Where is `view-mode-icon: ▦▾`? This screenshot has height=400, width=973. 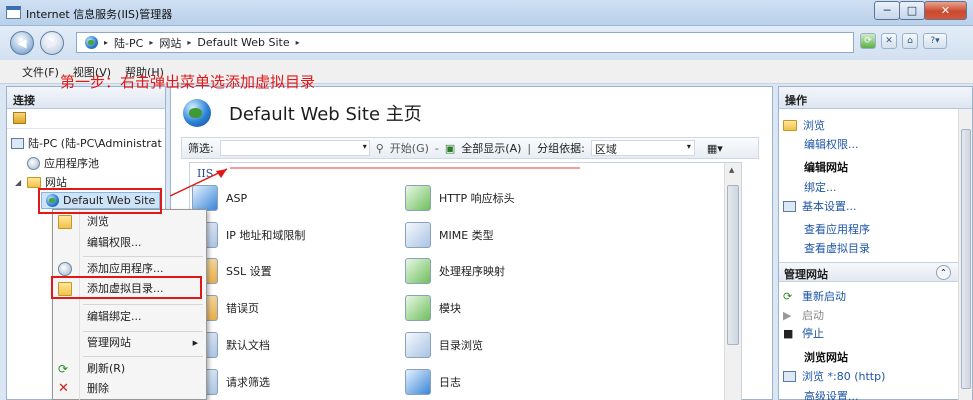 view-mode-icon: ▦▾ is located at coordinates (715, 148).